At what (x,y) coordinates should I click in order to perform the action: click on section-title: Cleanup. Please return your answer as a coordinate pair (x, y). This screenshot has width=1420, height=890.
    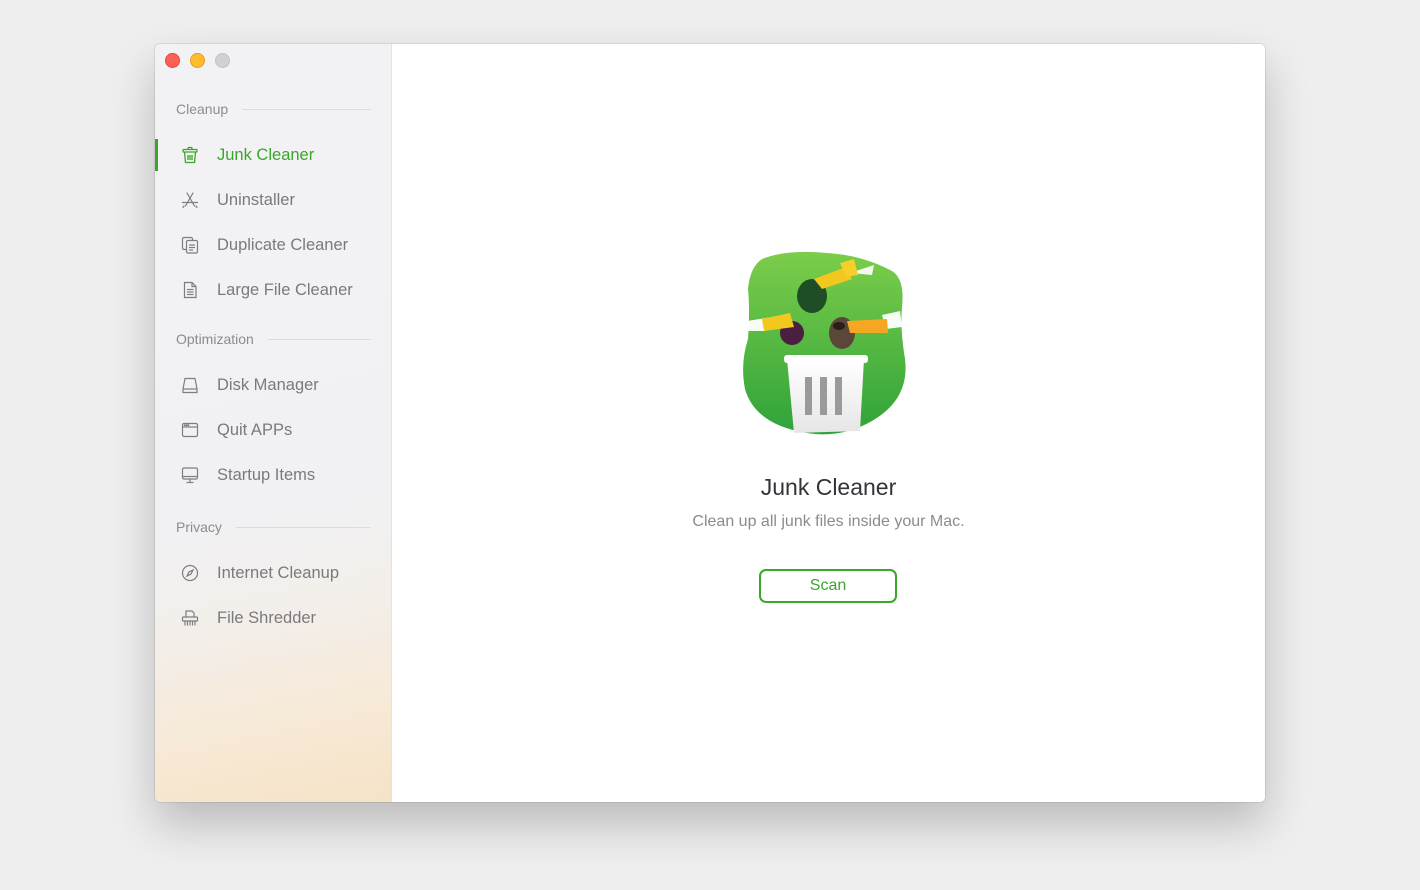
    Looking at the image, I should click on (202, 109).